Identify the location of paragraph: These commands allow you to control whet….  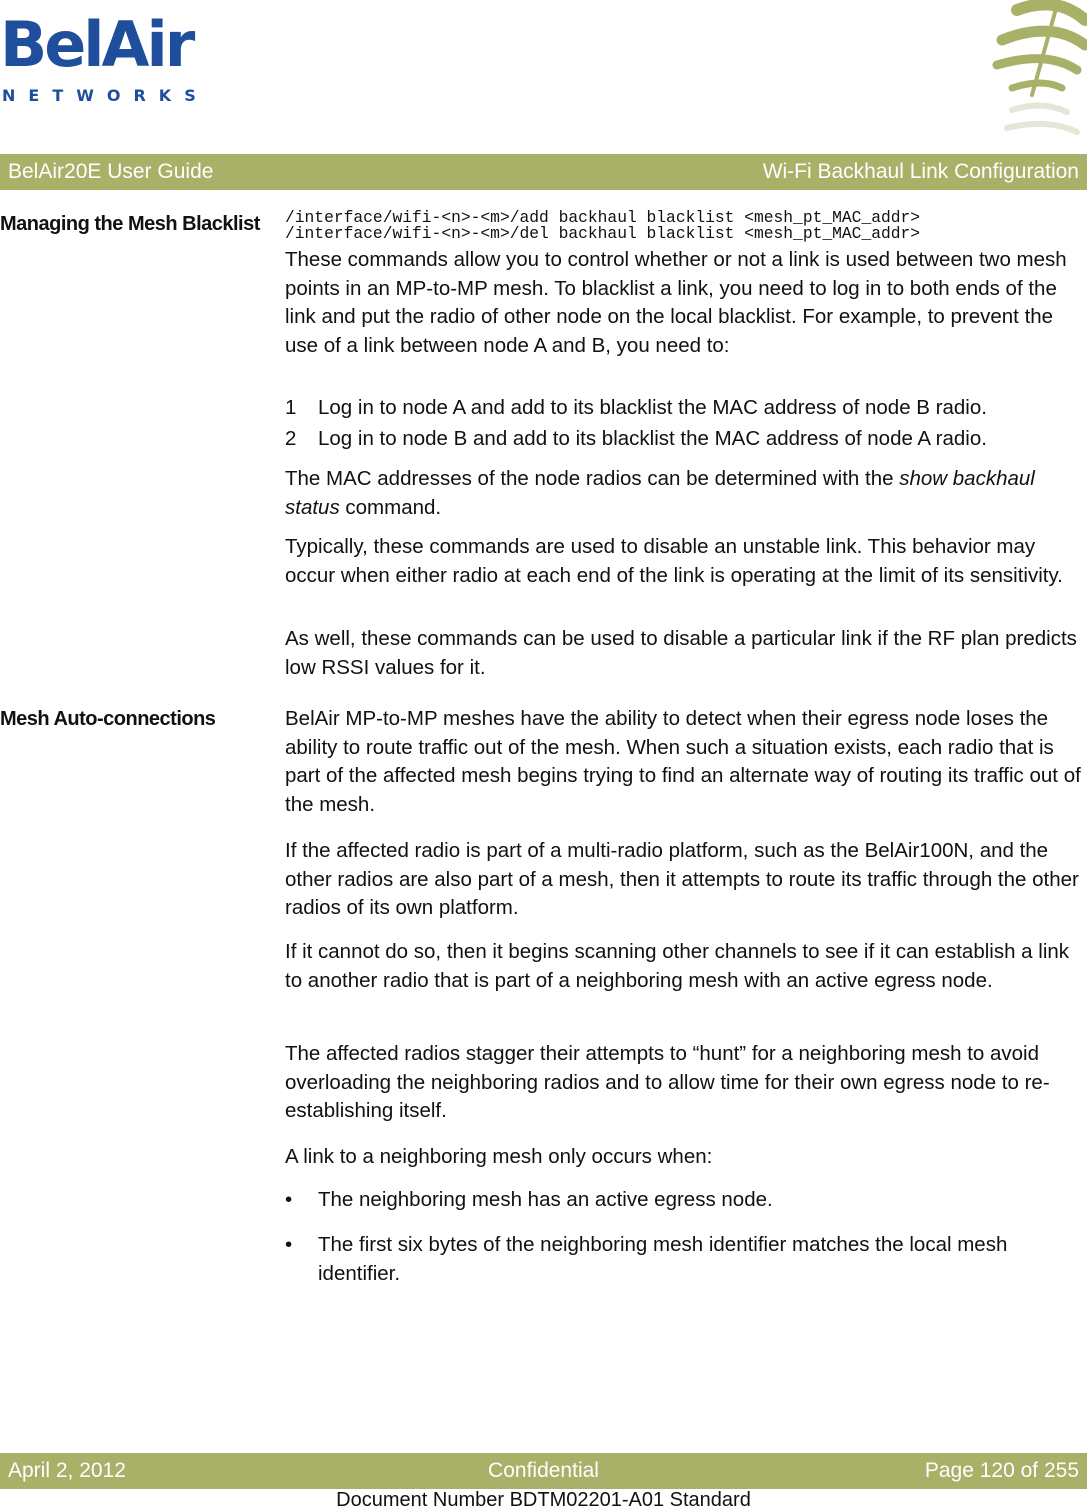
(676, 302).